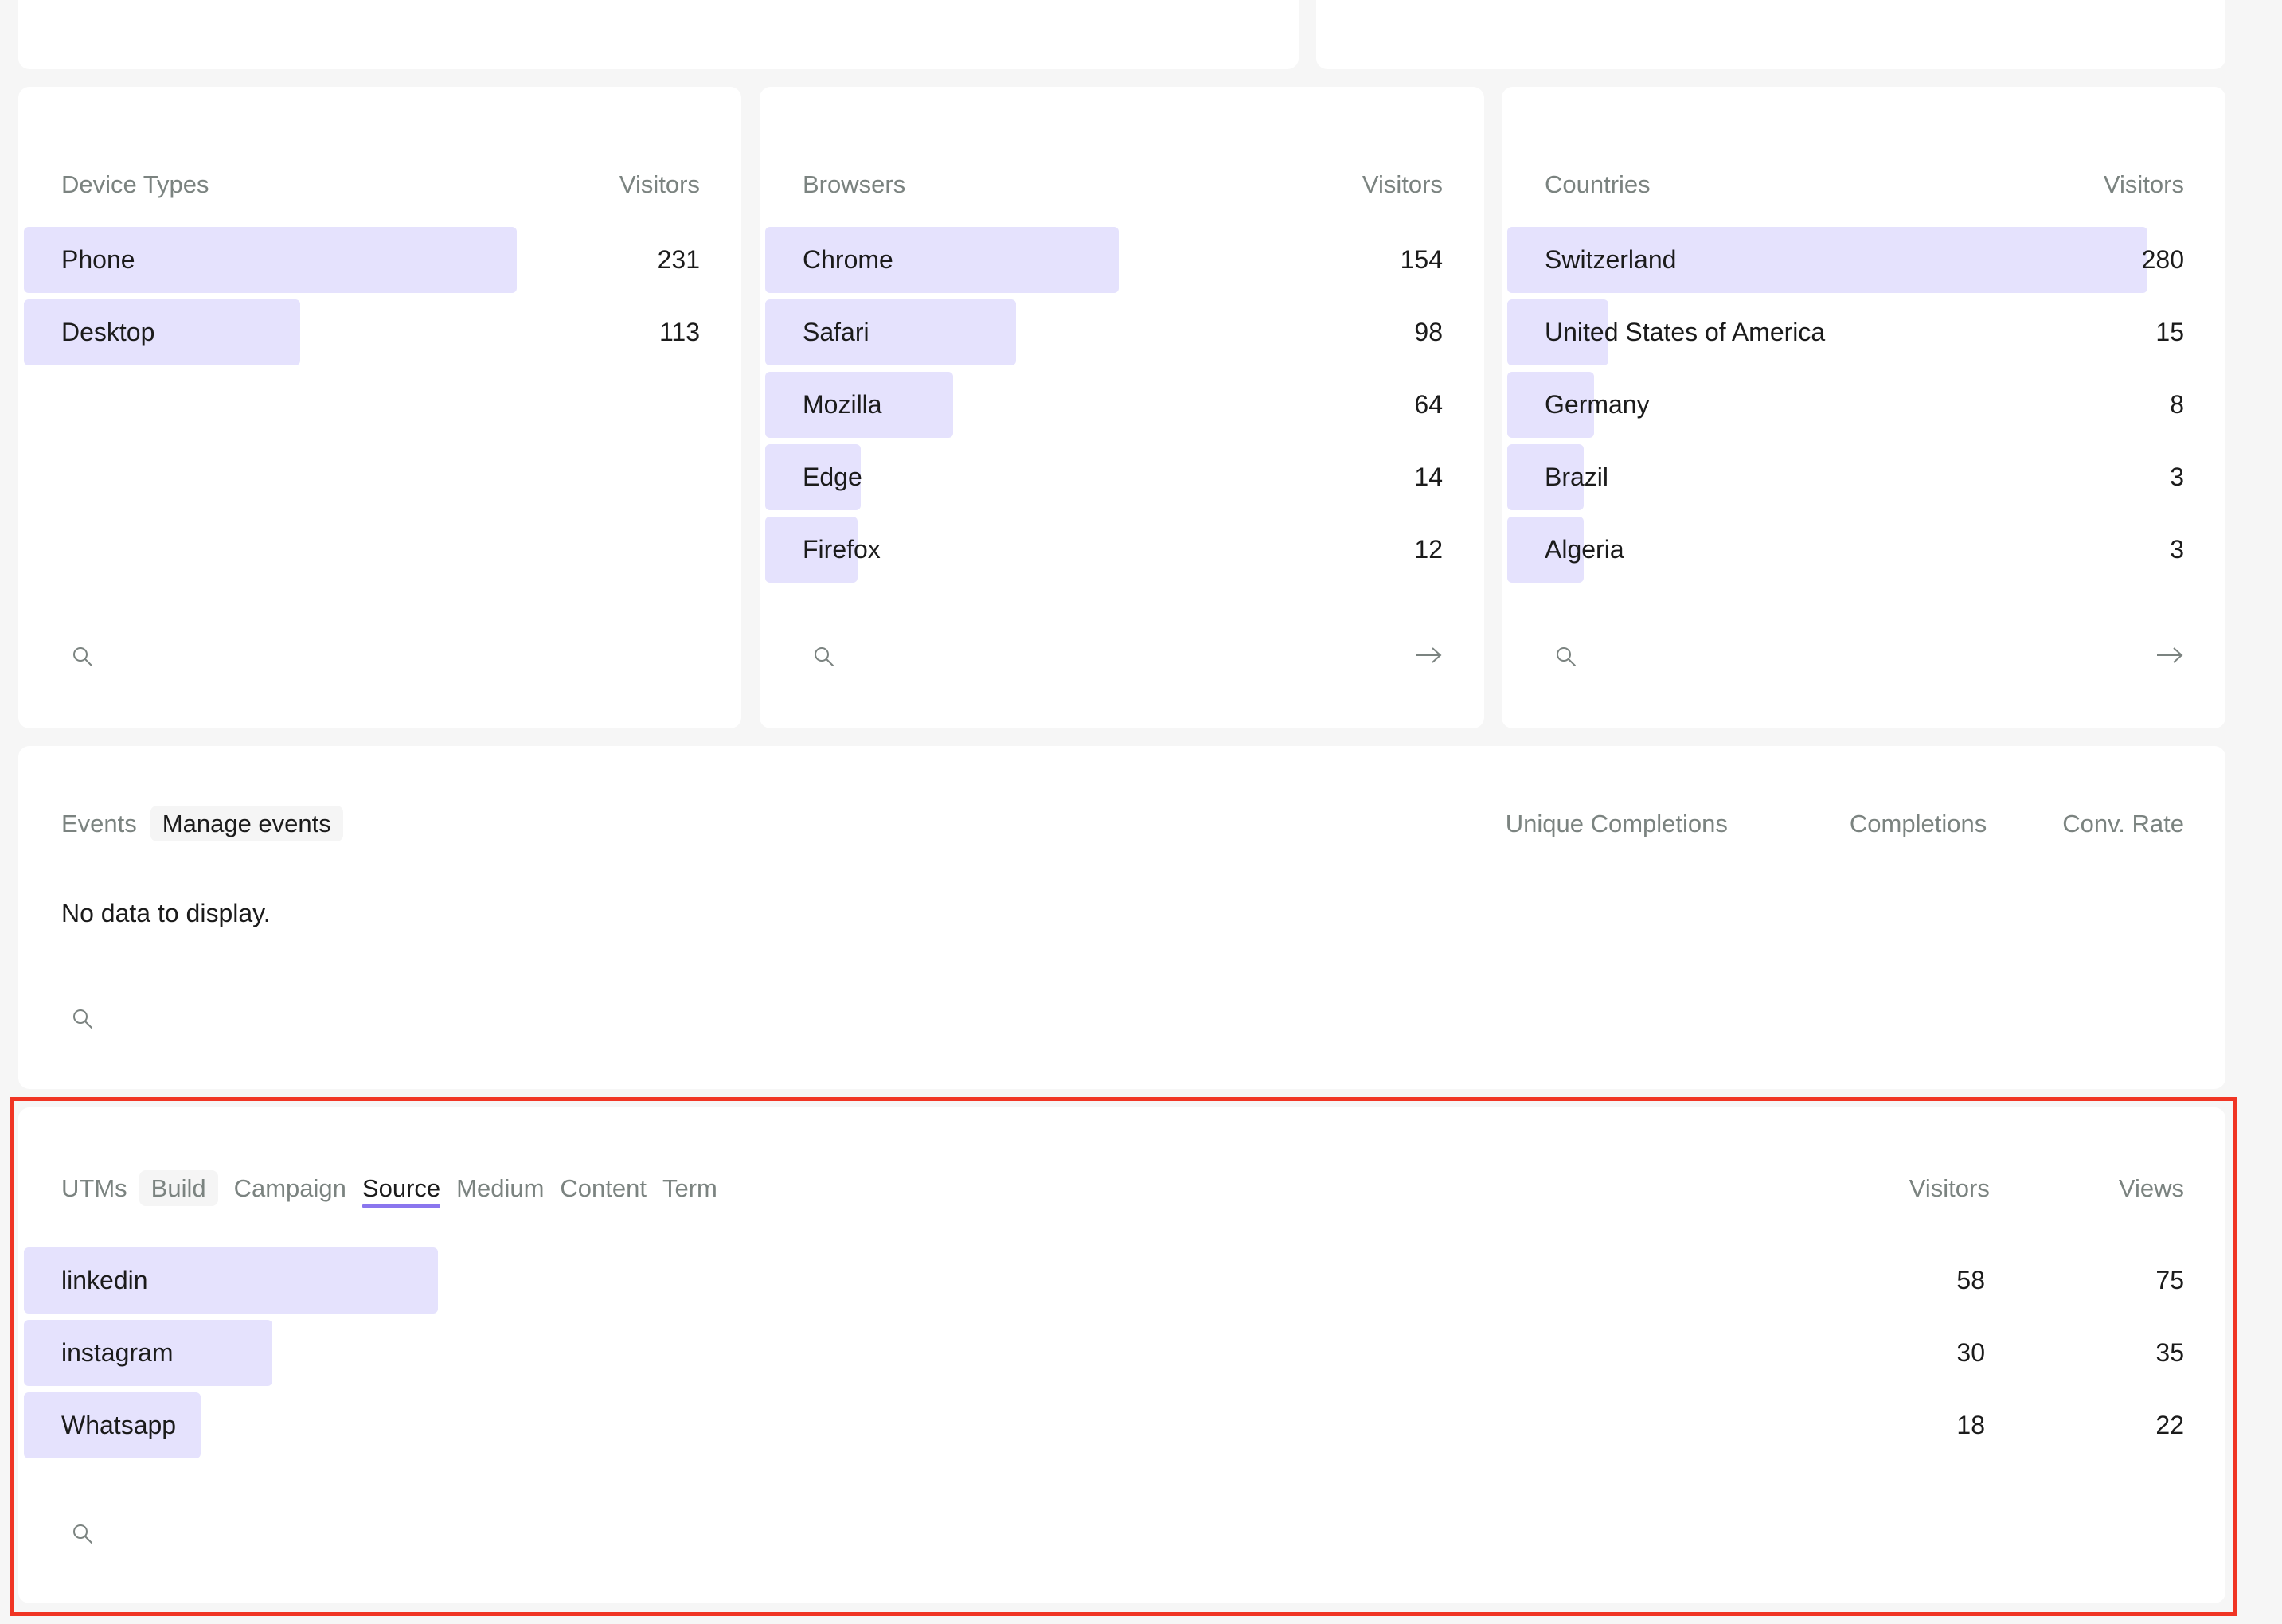 This screenshot has height=1624, width=2282. I want to click on item-visitors: 30, so click(1970, 1352).